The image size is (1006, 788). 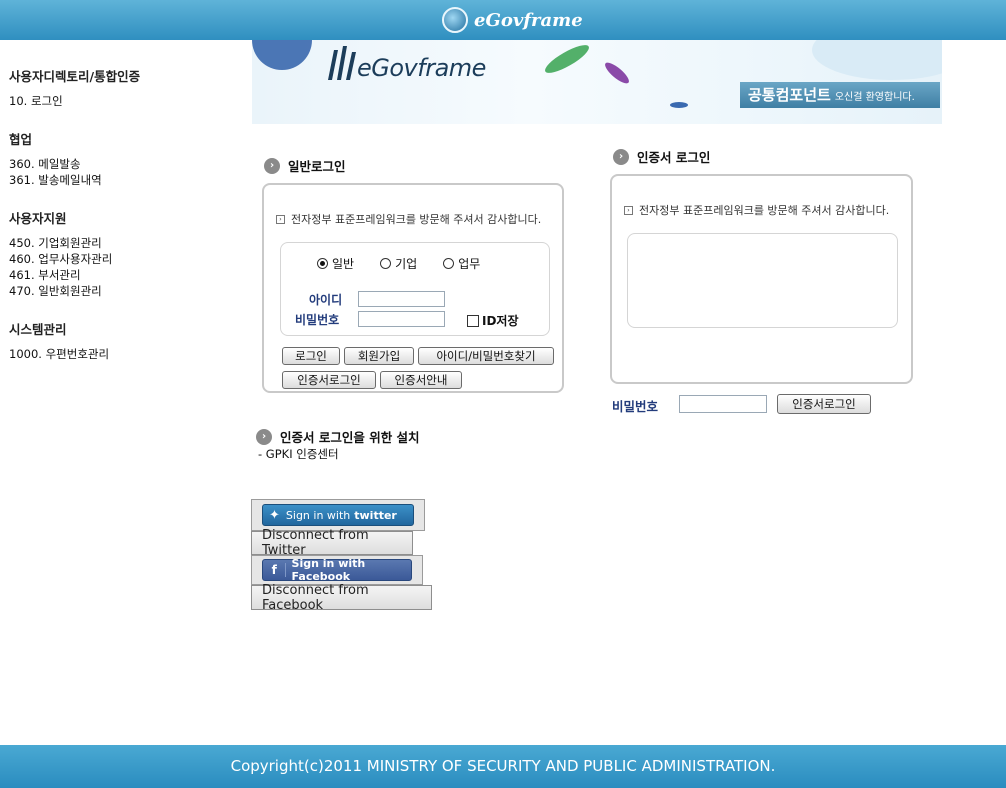 I want to click on top-bar: eGovframe, so click(x=503, y=20).